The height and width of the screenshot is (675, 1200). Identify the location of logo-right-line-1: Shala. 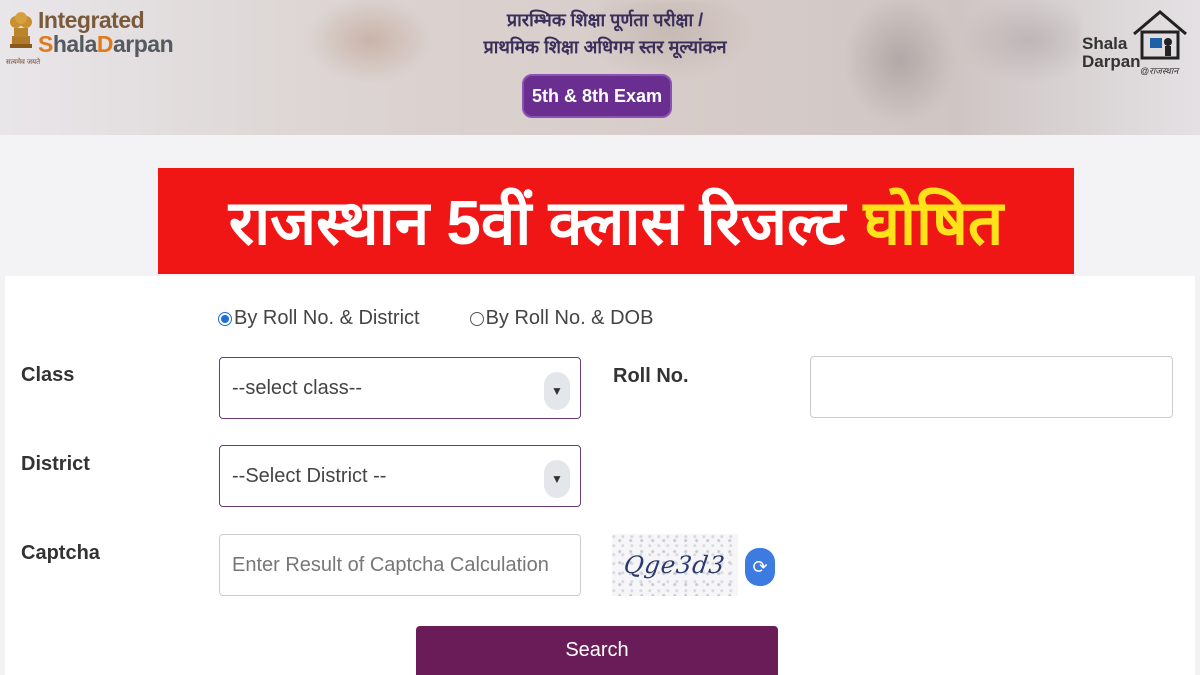
(1105, 43).